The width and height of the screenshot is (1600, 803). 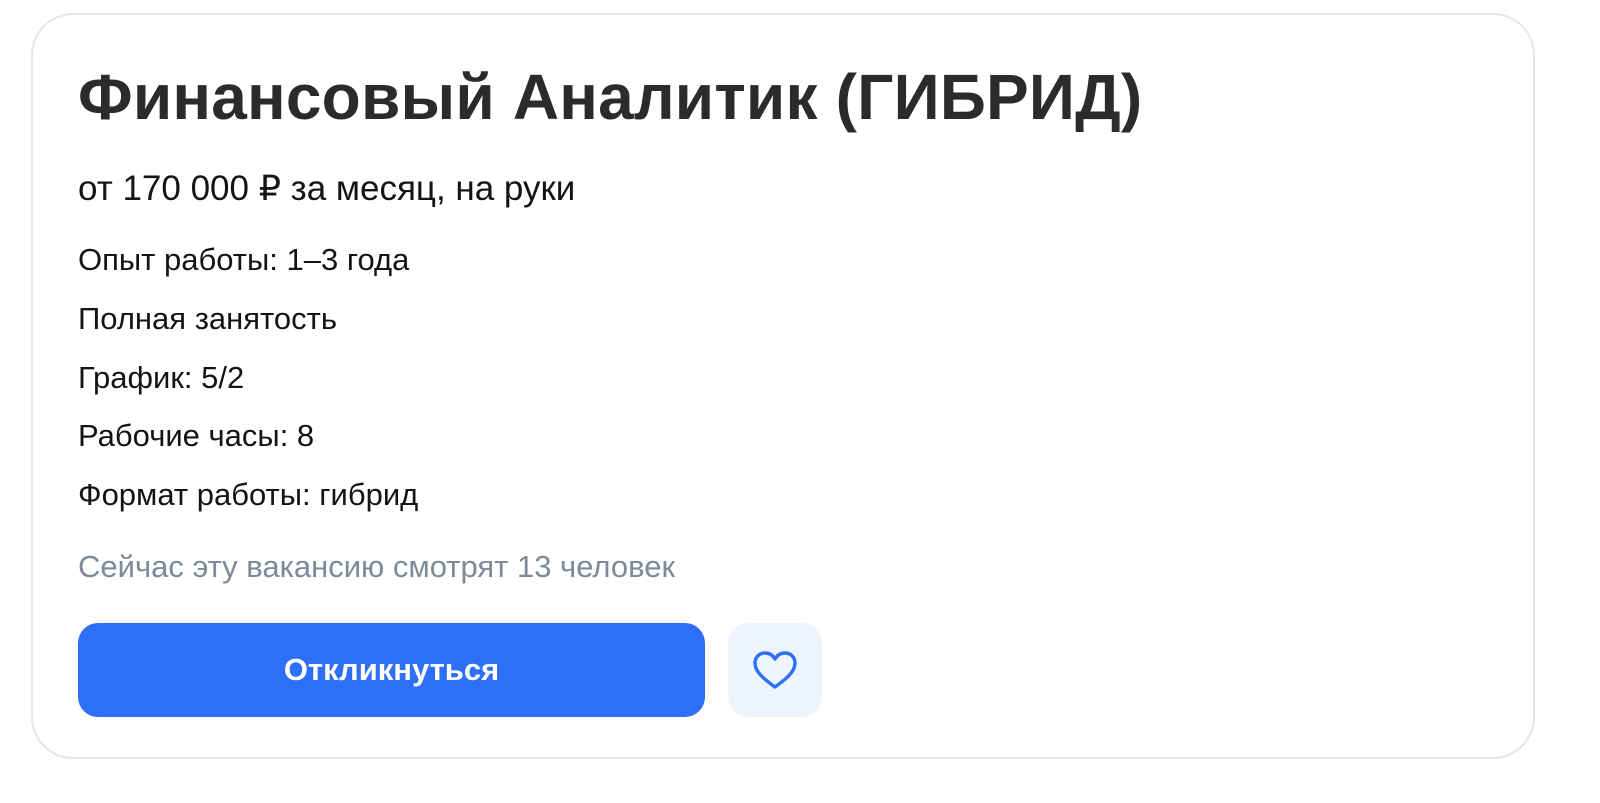 I want to click on favorite-button, so click(x=775, y=670).